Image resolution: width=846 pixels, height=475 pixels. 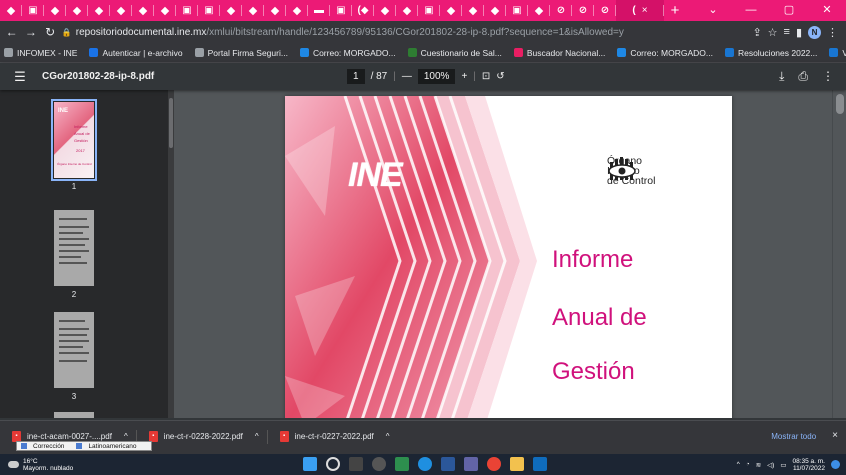 I want to click on windows-start-icon, so click(x=310, y=464).